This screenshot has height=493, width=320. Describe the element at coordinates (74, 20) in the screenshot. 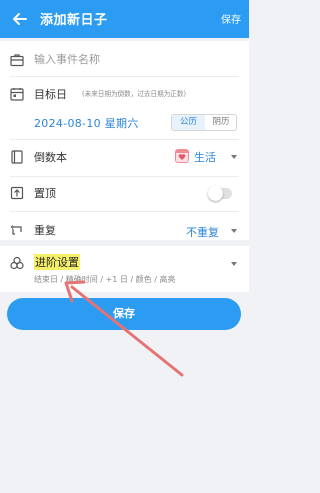

I see `page-title: 添加新日子` at that location.